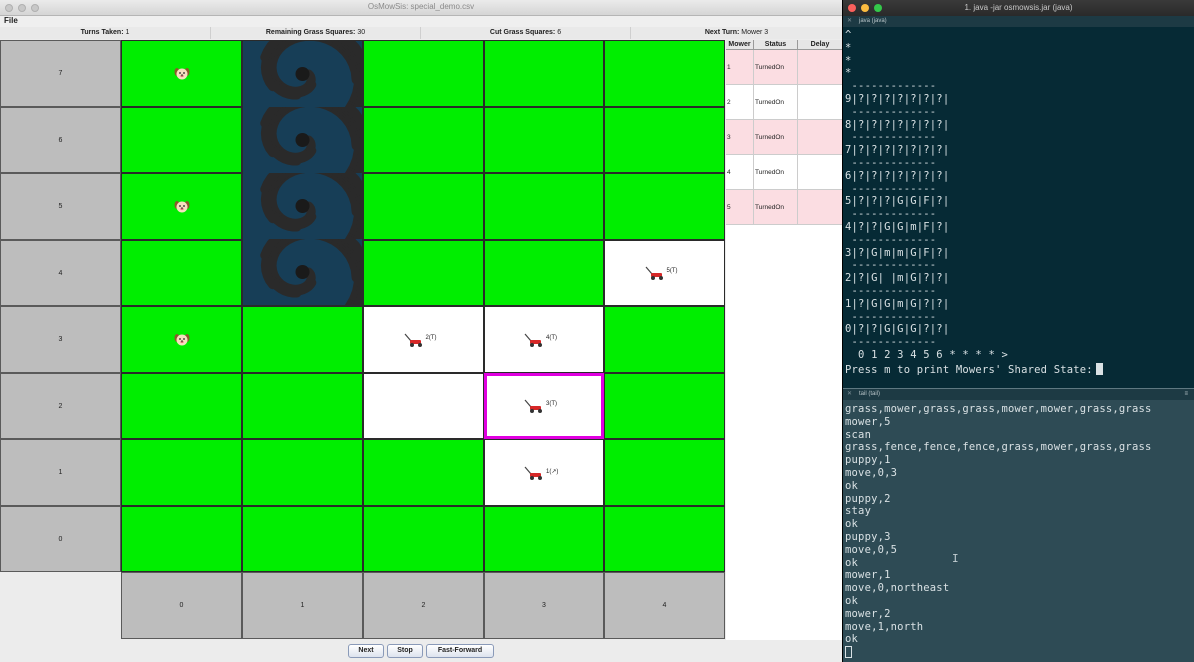 Image resolution: width=1194 pixels, height=662 pixels. I want to click on cut-grass-status: Cut Grass Squares: 6, so click(526, 33).